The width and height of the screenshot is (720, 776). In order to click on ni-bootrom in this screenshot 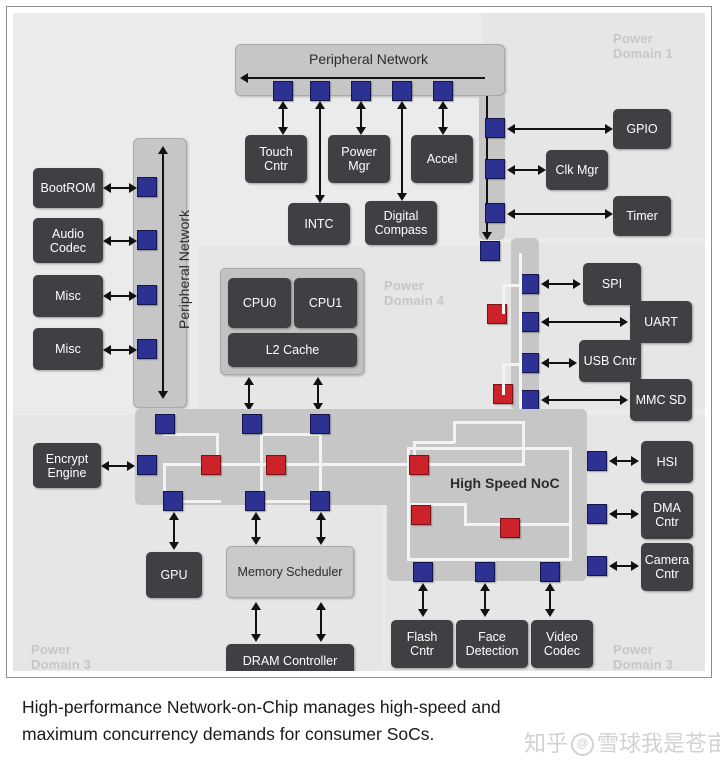, I will do `click(147, 187)`.